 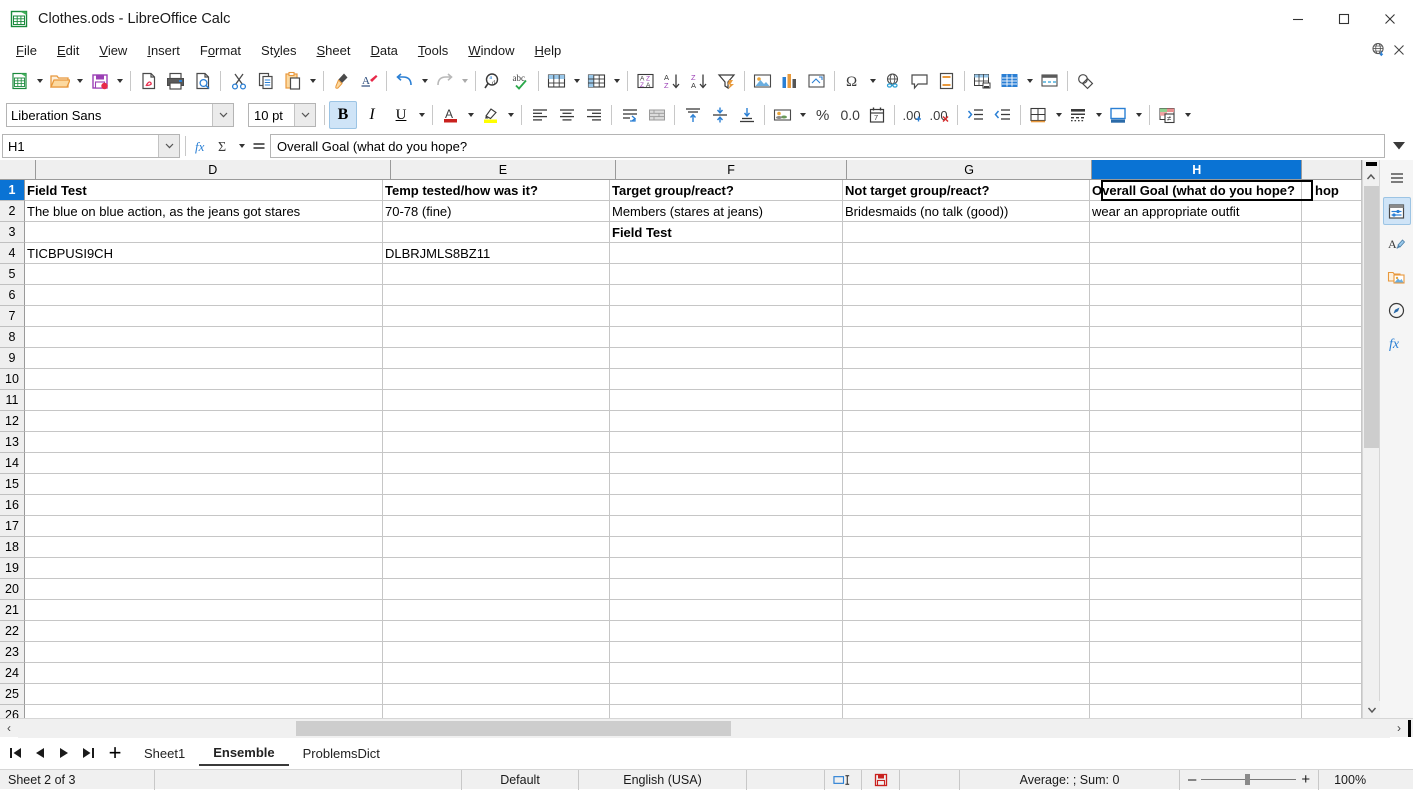 I want to click on insert-chart-icon, so click(x=789, y=81).